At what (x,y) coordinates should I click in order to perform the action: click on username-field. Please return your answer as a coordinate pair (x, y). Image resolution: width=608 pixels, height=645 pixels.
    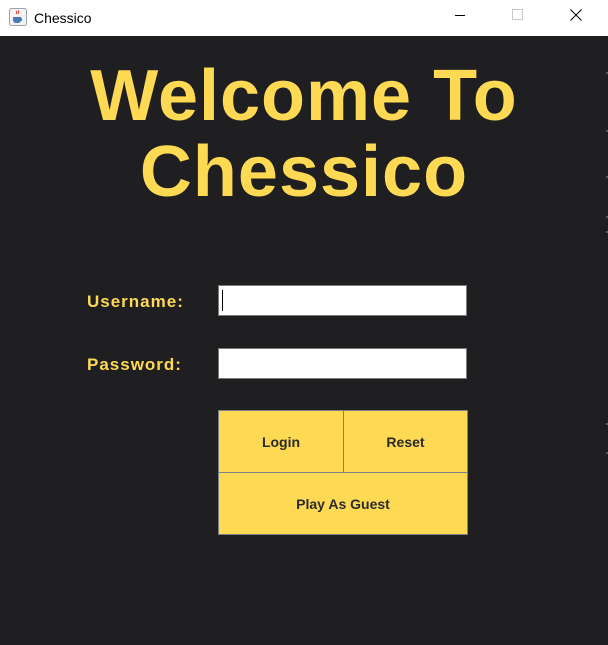
    Looking at the image, I should click on (342, 300).